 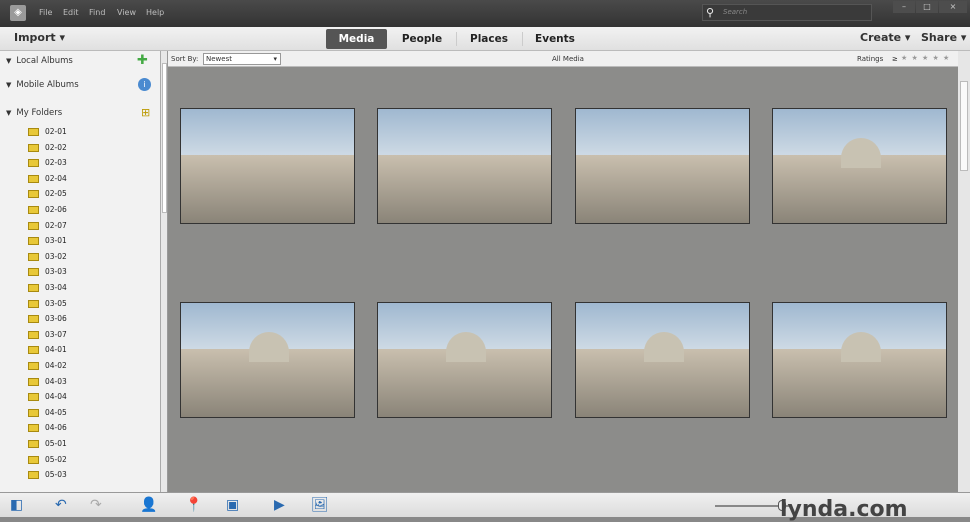 What do you see at coordinates (47, 475) in the screenshot?
I see `folder-item: 05-03` at bounding box center [47, 475].